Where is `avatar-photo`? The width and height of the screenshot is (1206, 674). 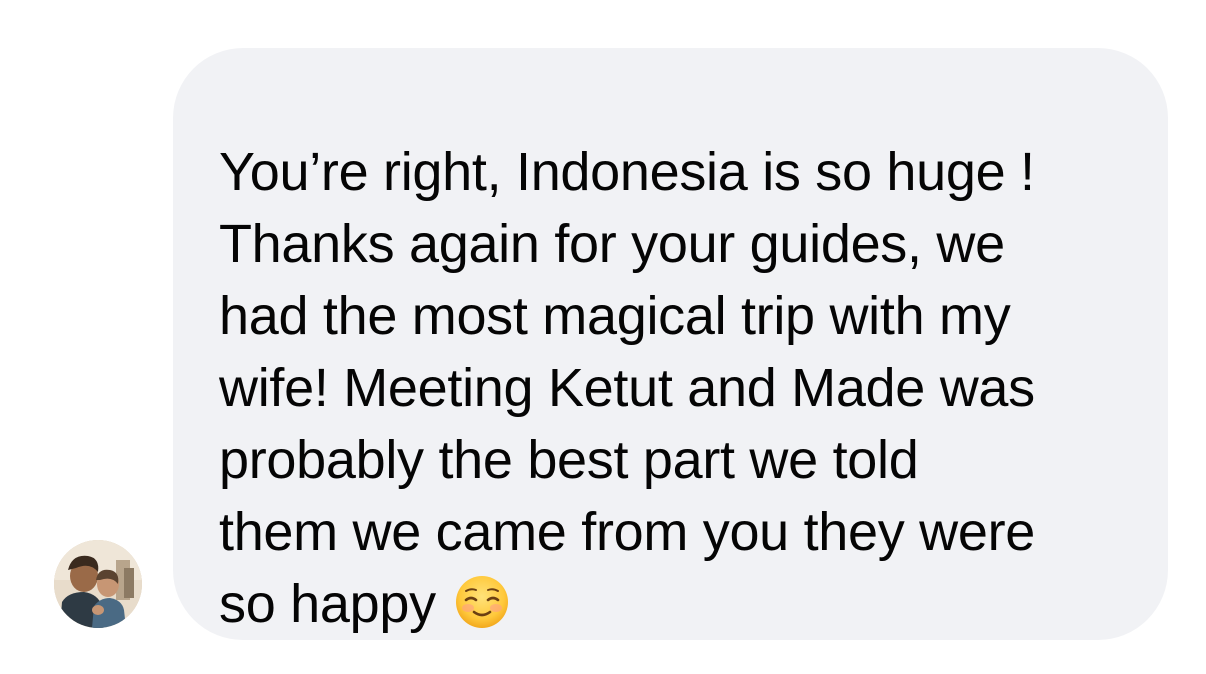 avatar-photo is located at coordinates (98, 584).